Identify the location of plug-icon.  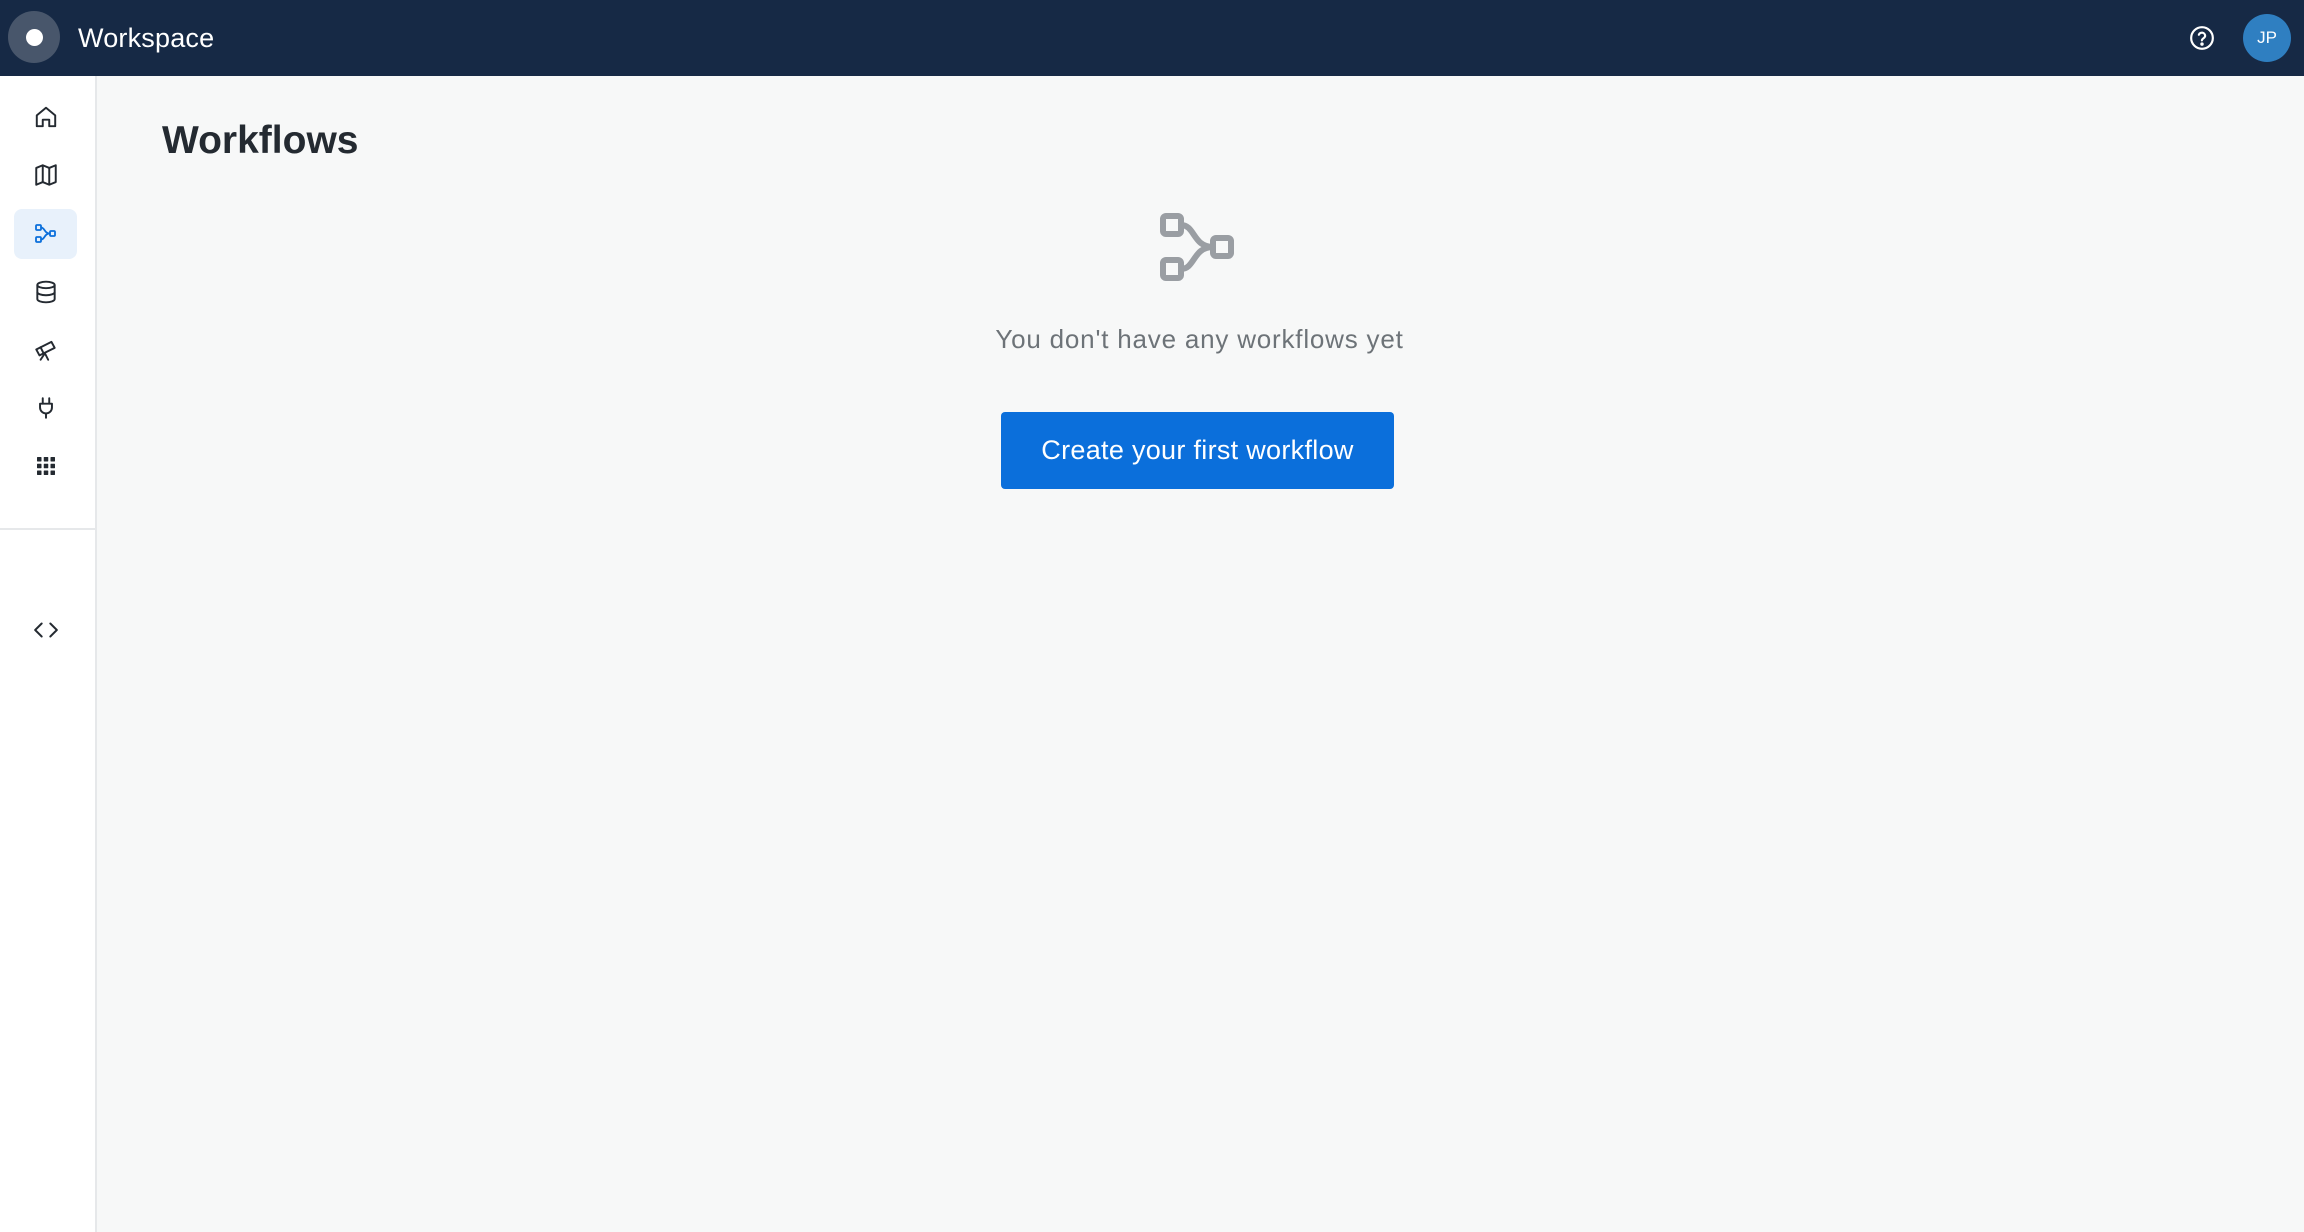
(45, 408).